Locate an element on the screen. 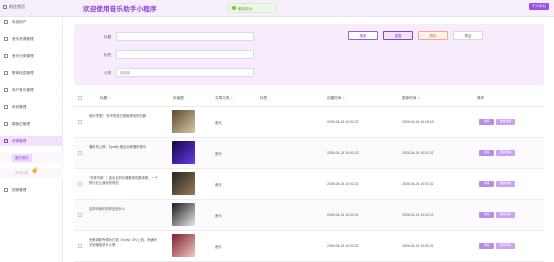 The height and width of the screenshot is (262, 554). sidebar-subitem-music-news: 音乐资讯 is located at coordinates (22, 158).